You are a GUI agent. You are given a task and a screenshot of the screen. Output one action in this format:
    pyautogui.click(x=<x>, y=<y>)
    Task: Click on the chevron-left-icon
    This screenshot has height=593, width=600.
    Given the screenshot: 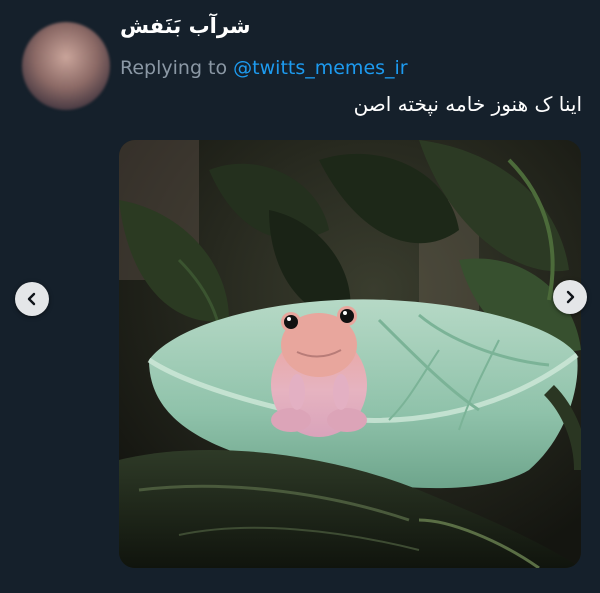 What is the action you would take?
    pyautogui.click(x=31, y=299)
    